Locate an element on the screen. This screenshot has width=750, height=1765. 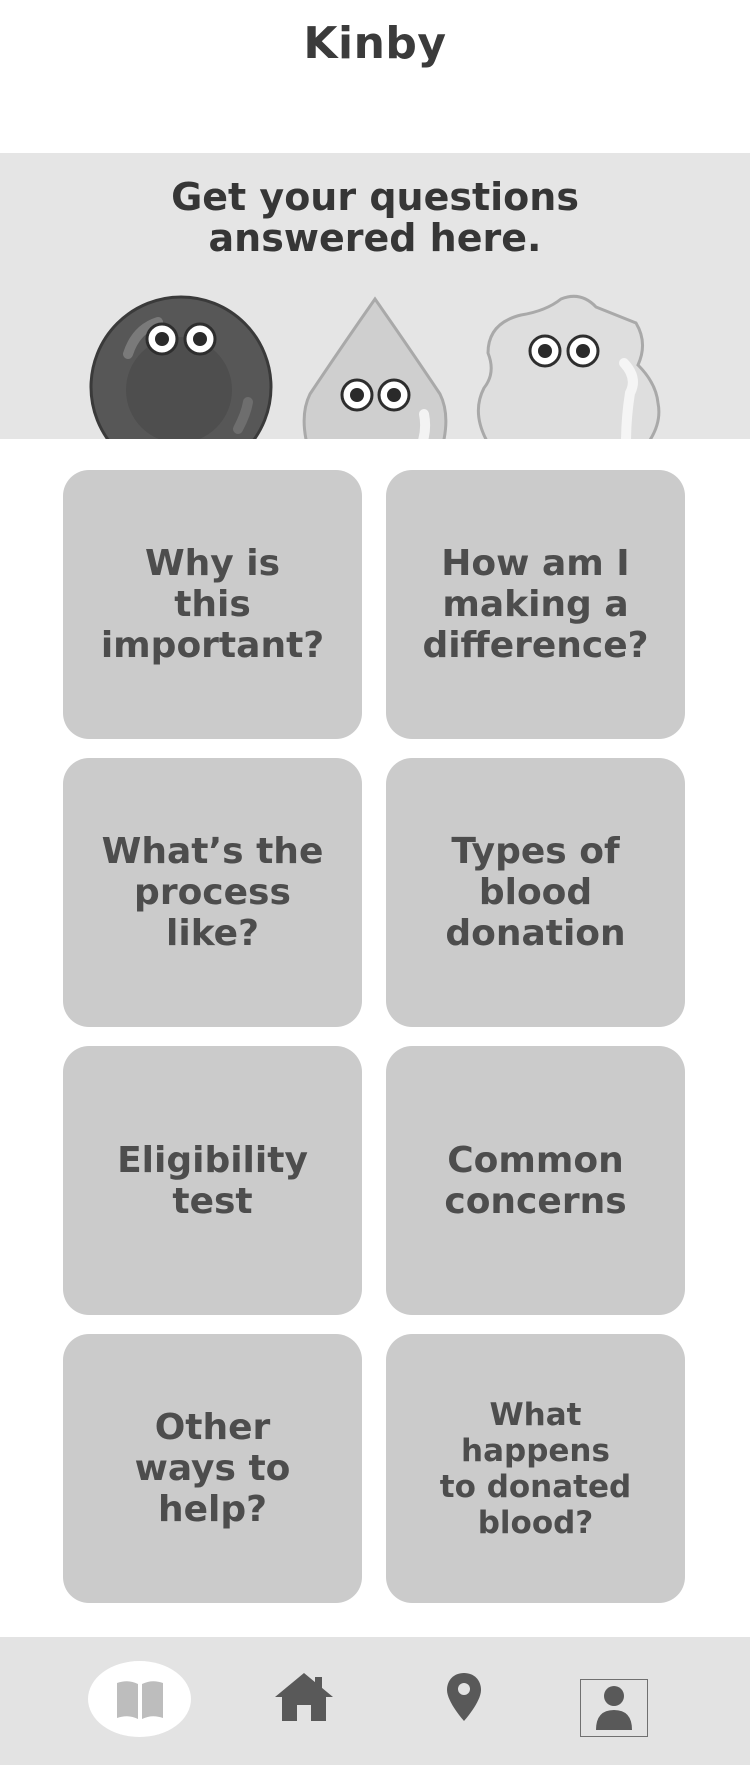
bottom-nav is located at coordinates (375, 1701).